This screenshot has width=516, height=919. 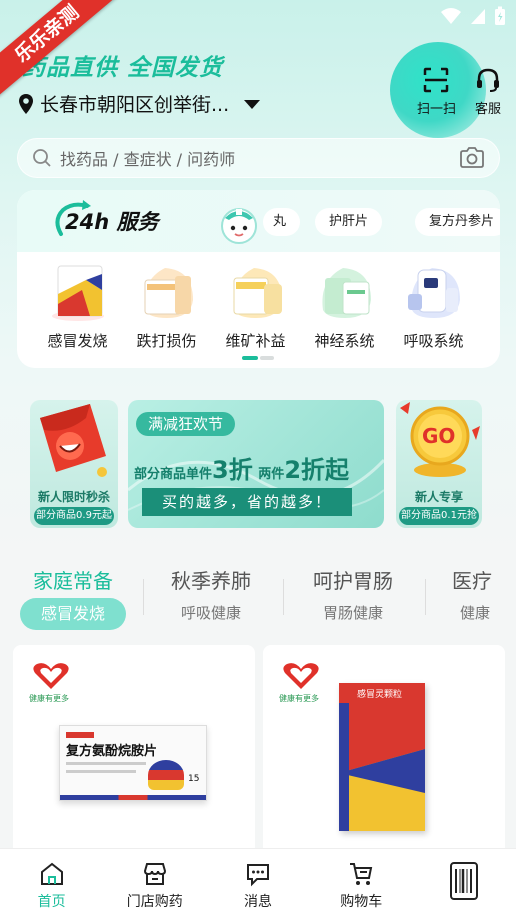 I want to click on nav-home: 首页, so click(x=51, y=884).